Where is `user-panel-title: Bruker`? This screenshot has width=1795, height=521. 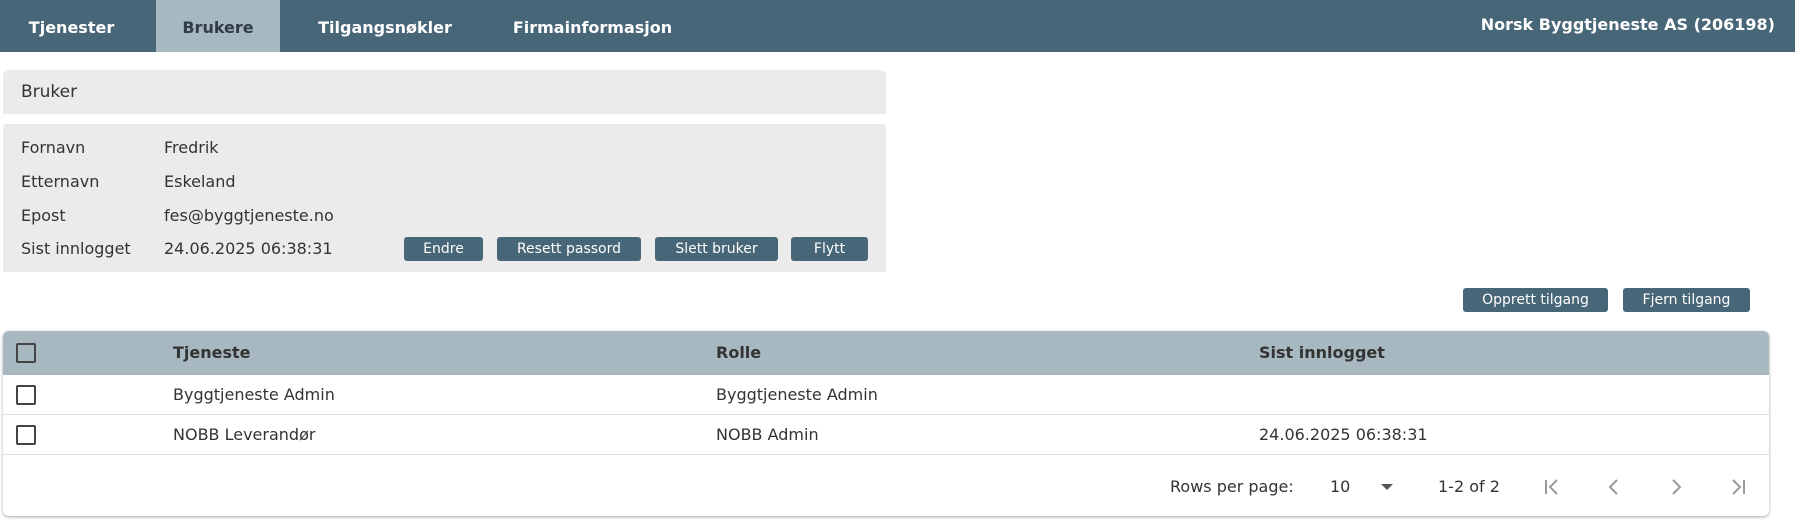
user-panel-title: Bruker is located at coordinates (444, 92).